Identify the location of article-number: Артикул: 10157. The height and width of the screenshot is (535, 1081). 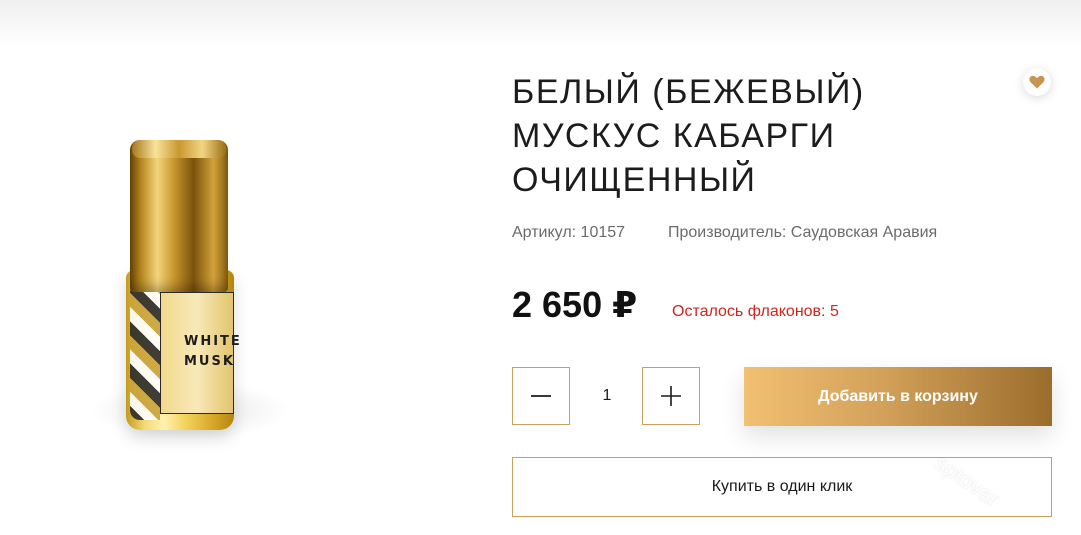
(569, 232).